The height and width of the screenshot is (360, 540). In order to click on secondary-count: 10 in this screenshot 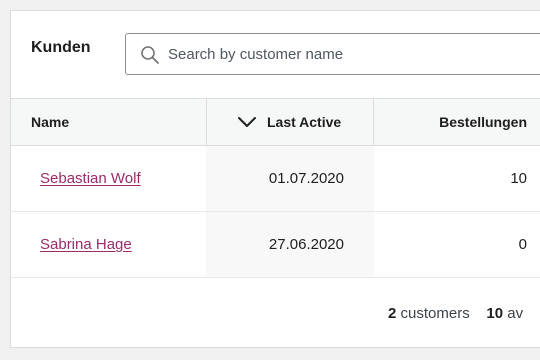, I will do `click(495, 313)`.